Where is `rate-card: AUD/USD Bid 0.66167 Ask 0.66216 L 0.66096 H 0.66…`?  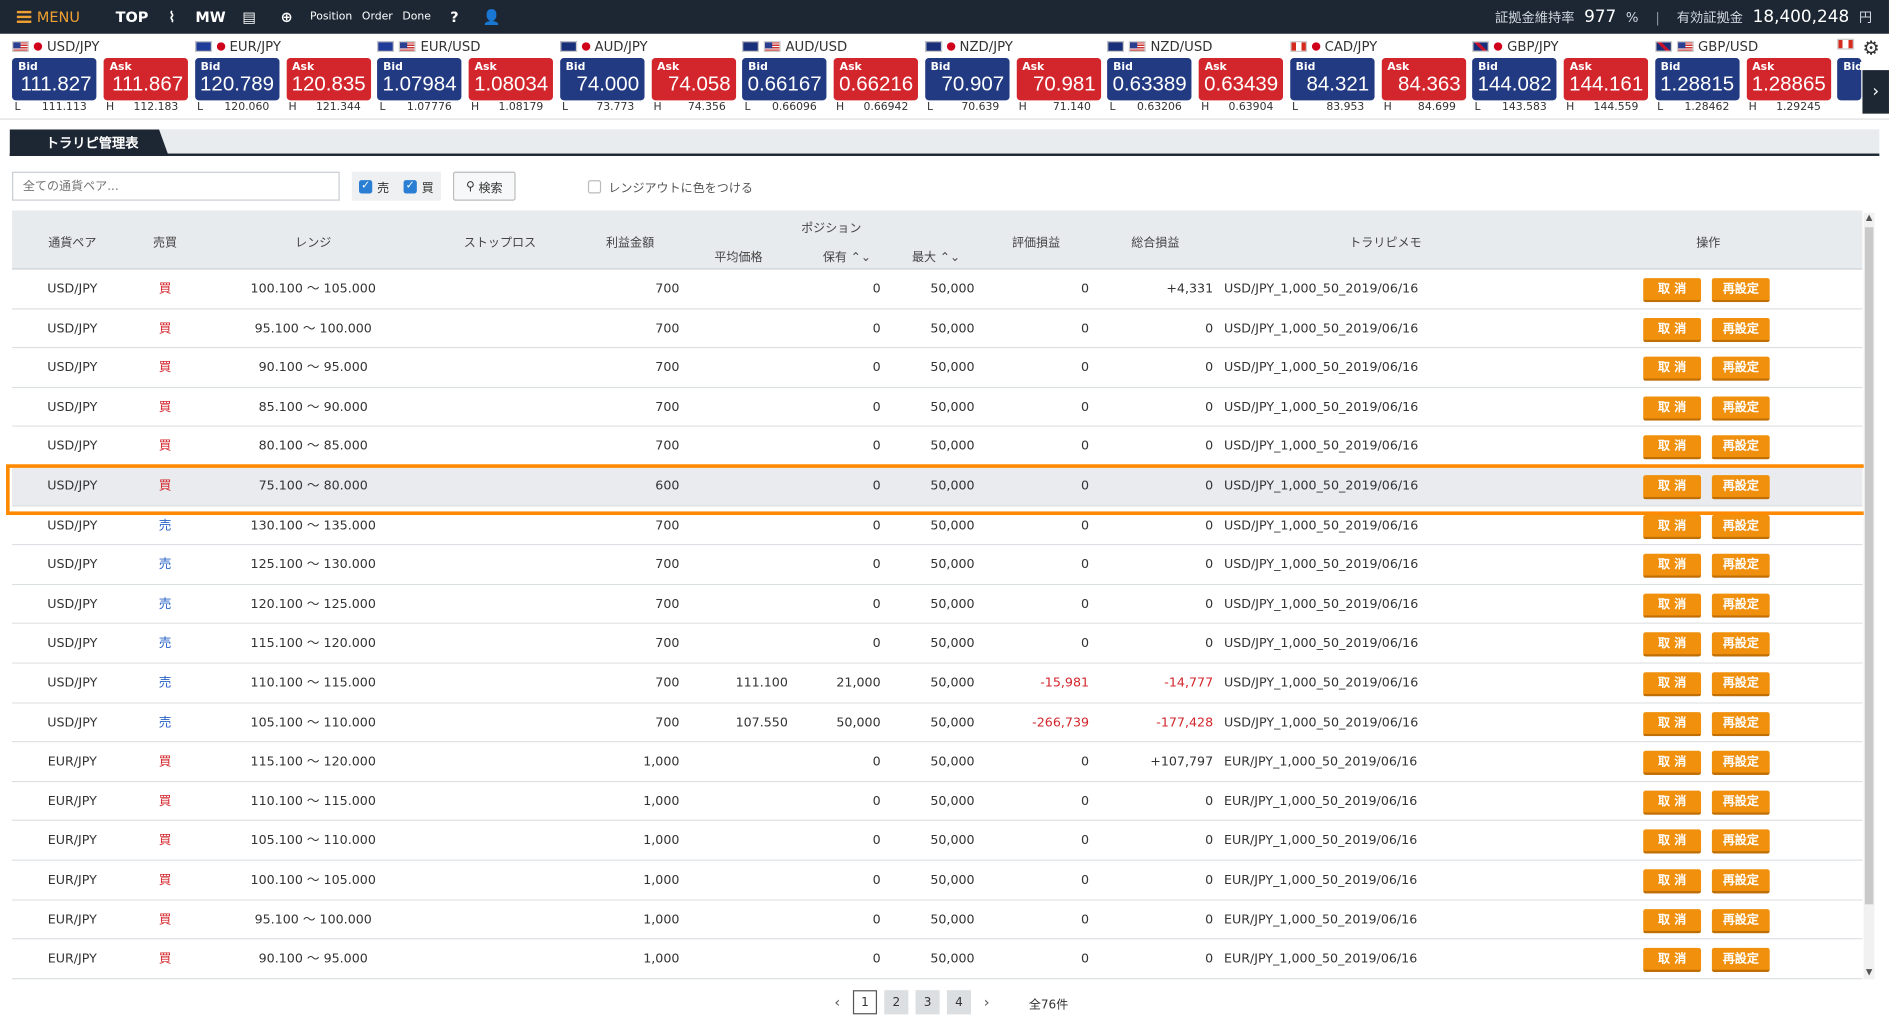 rate-card: AUD/USD Bid 0.66167 Ask 0.66216 L 0.66096 H 0.66… is located at coordinates (824, 76).